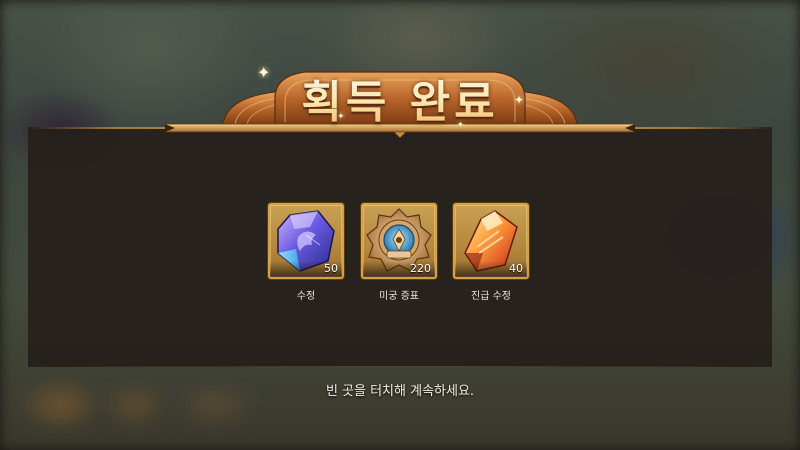  Describe the element at coordinates (491, 269) in the screenshot. I see `reward-count: 40` at that location.